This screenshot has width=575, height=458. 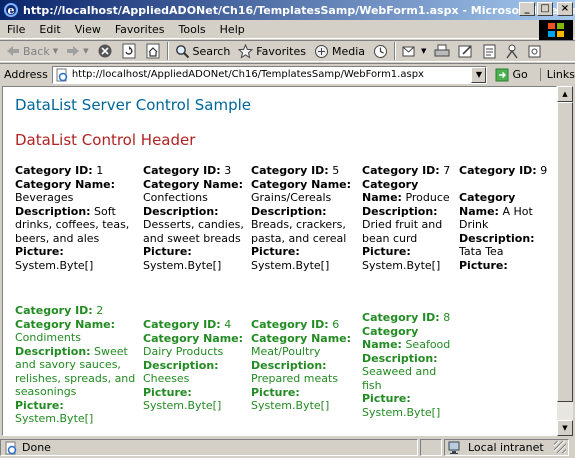 I want to click on favorites-button: Favorites, so click(x=272, y=51).